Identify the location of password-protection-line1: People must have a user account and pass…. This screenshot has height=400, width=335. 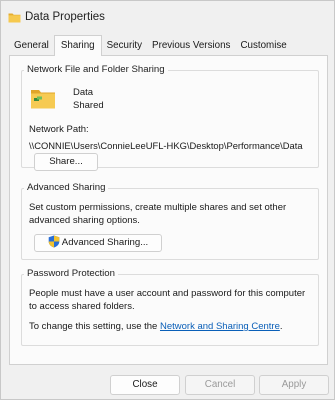
(167, 293).